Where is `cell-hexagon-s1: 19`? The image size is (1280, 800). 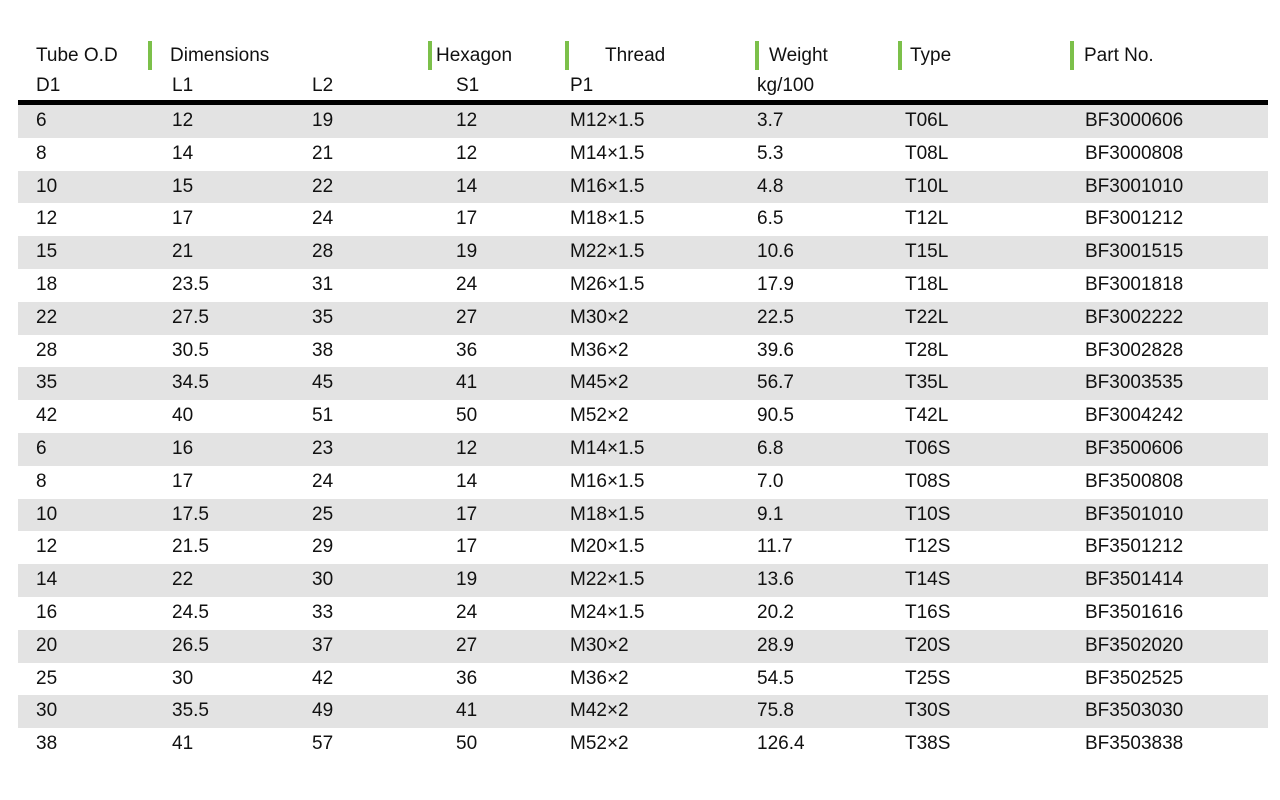
cell-hexagon-s1: 19 is located at coordinates (467, 580).